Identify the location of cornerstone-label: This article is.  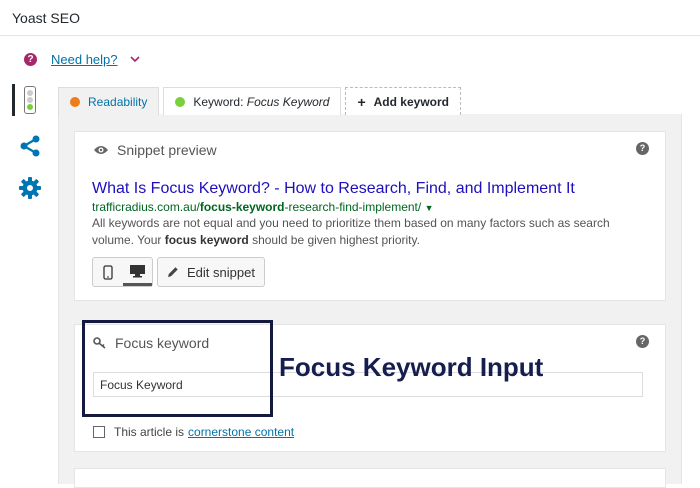
(149, 432).